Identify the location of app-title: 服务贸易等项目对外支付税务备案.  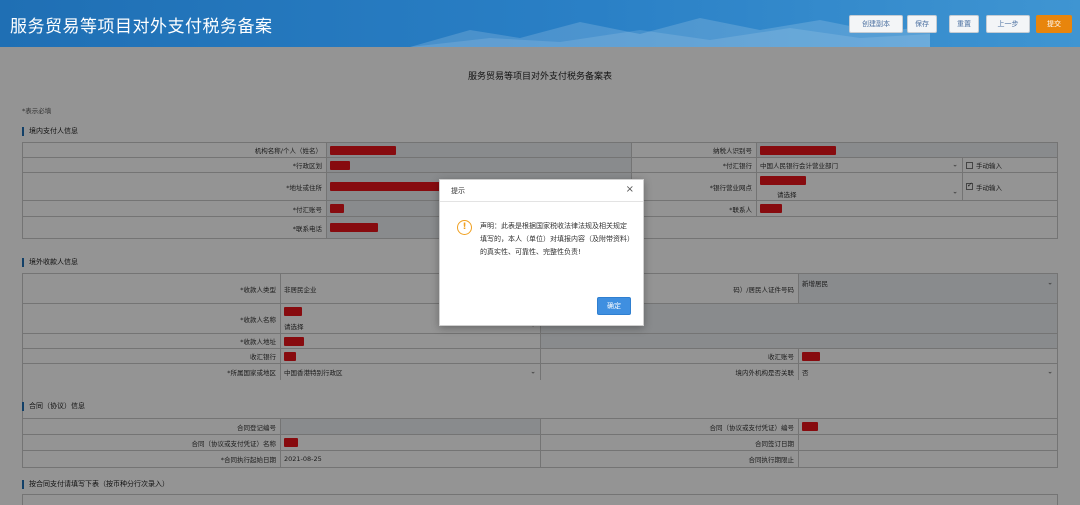
(141, 27).